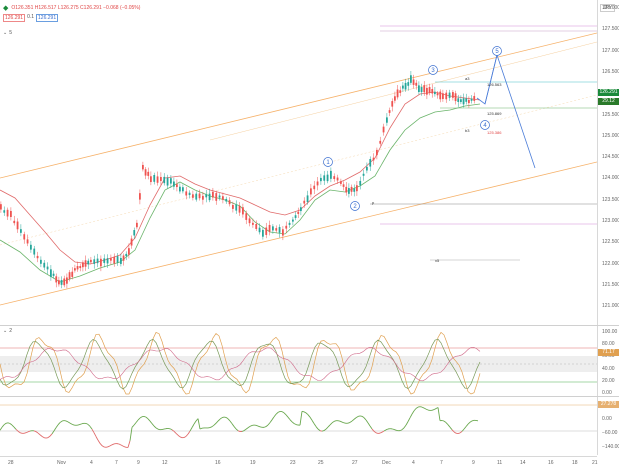  Describe the element at coordinates (293, 463) in the screenshot. I see `time-axis-tick: 23` at that location.